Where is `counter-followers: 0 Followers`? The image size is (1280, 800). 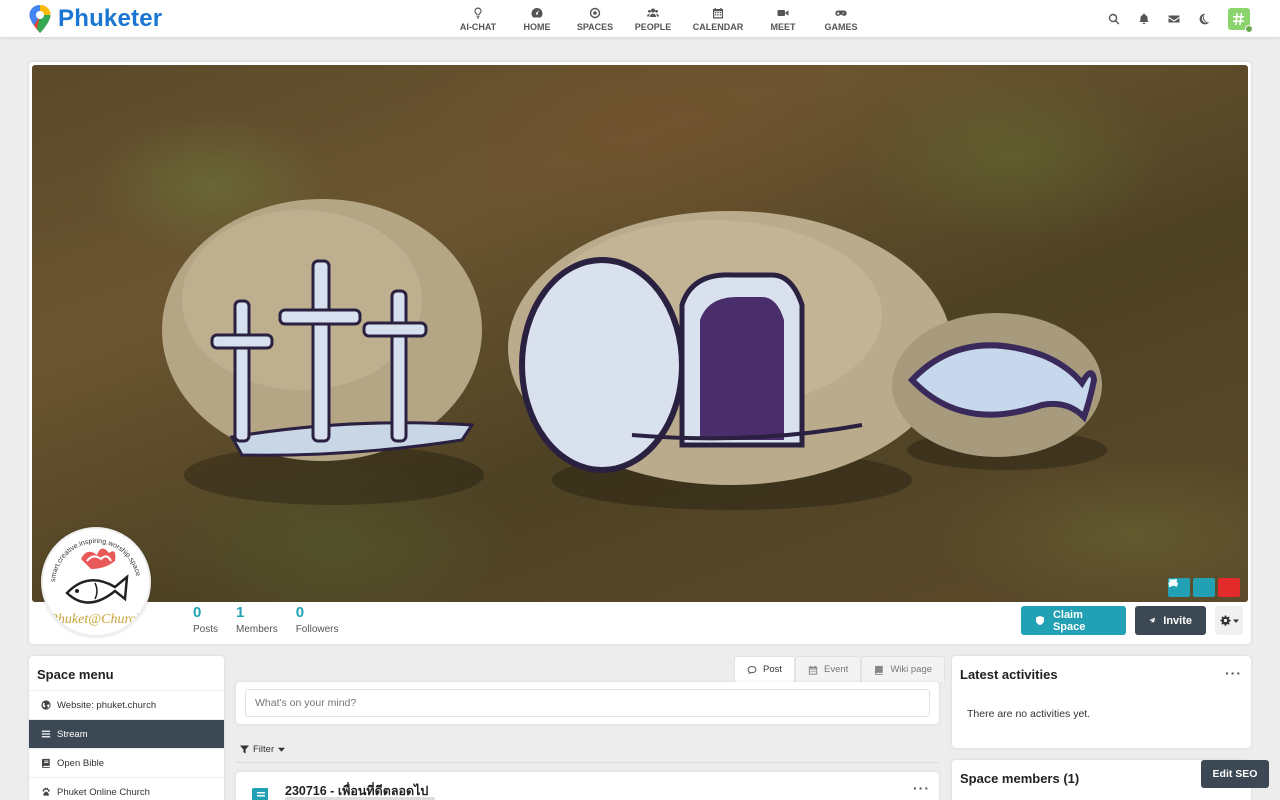
counter-followers: 0 Followers is located at coordinates (317, 619).